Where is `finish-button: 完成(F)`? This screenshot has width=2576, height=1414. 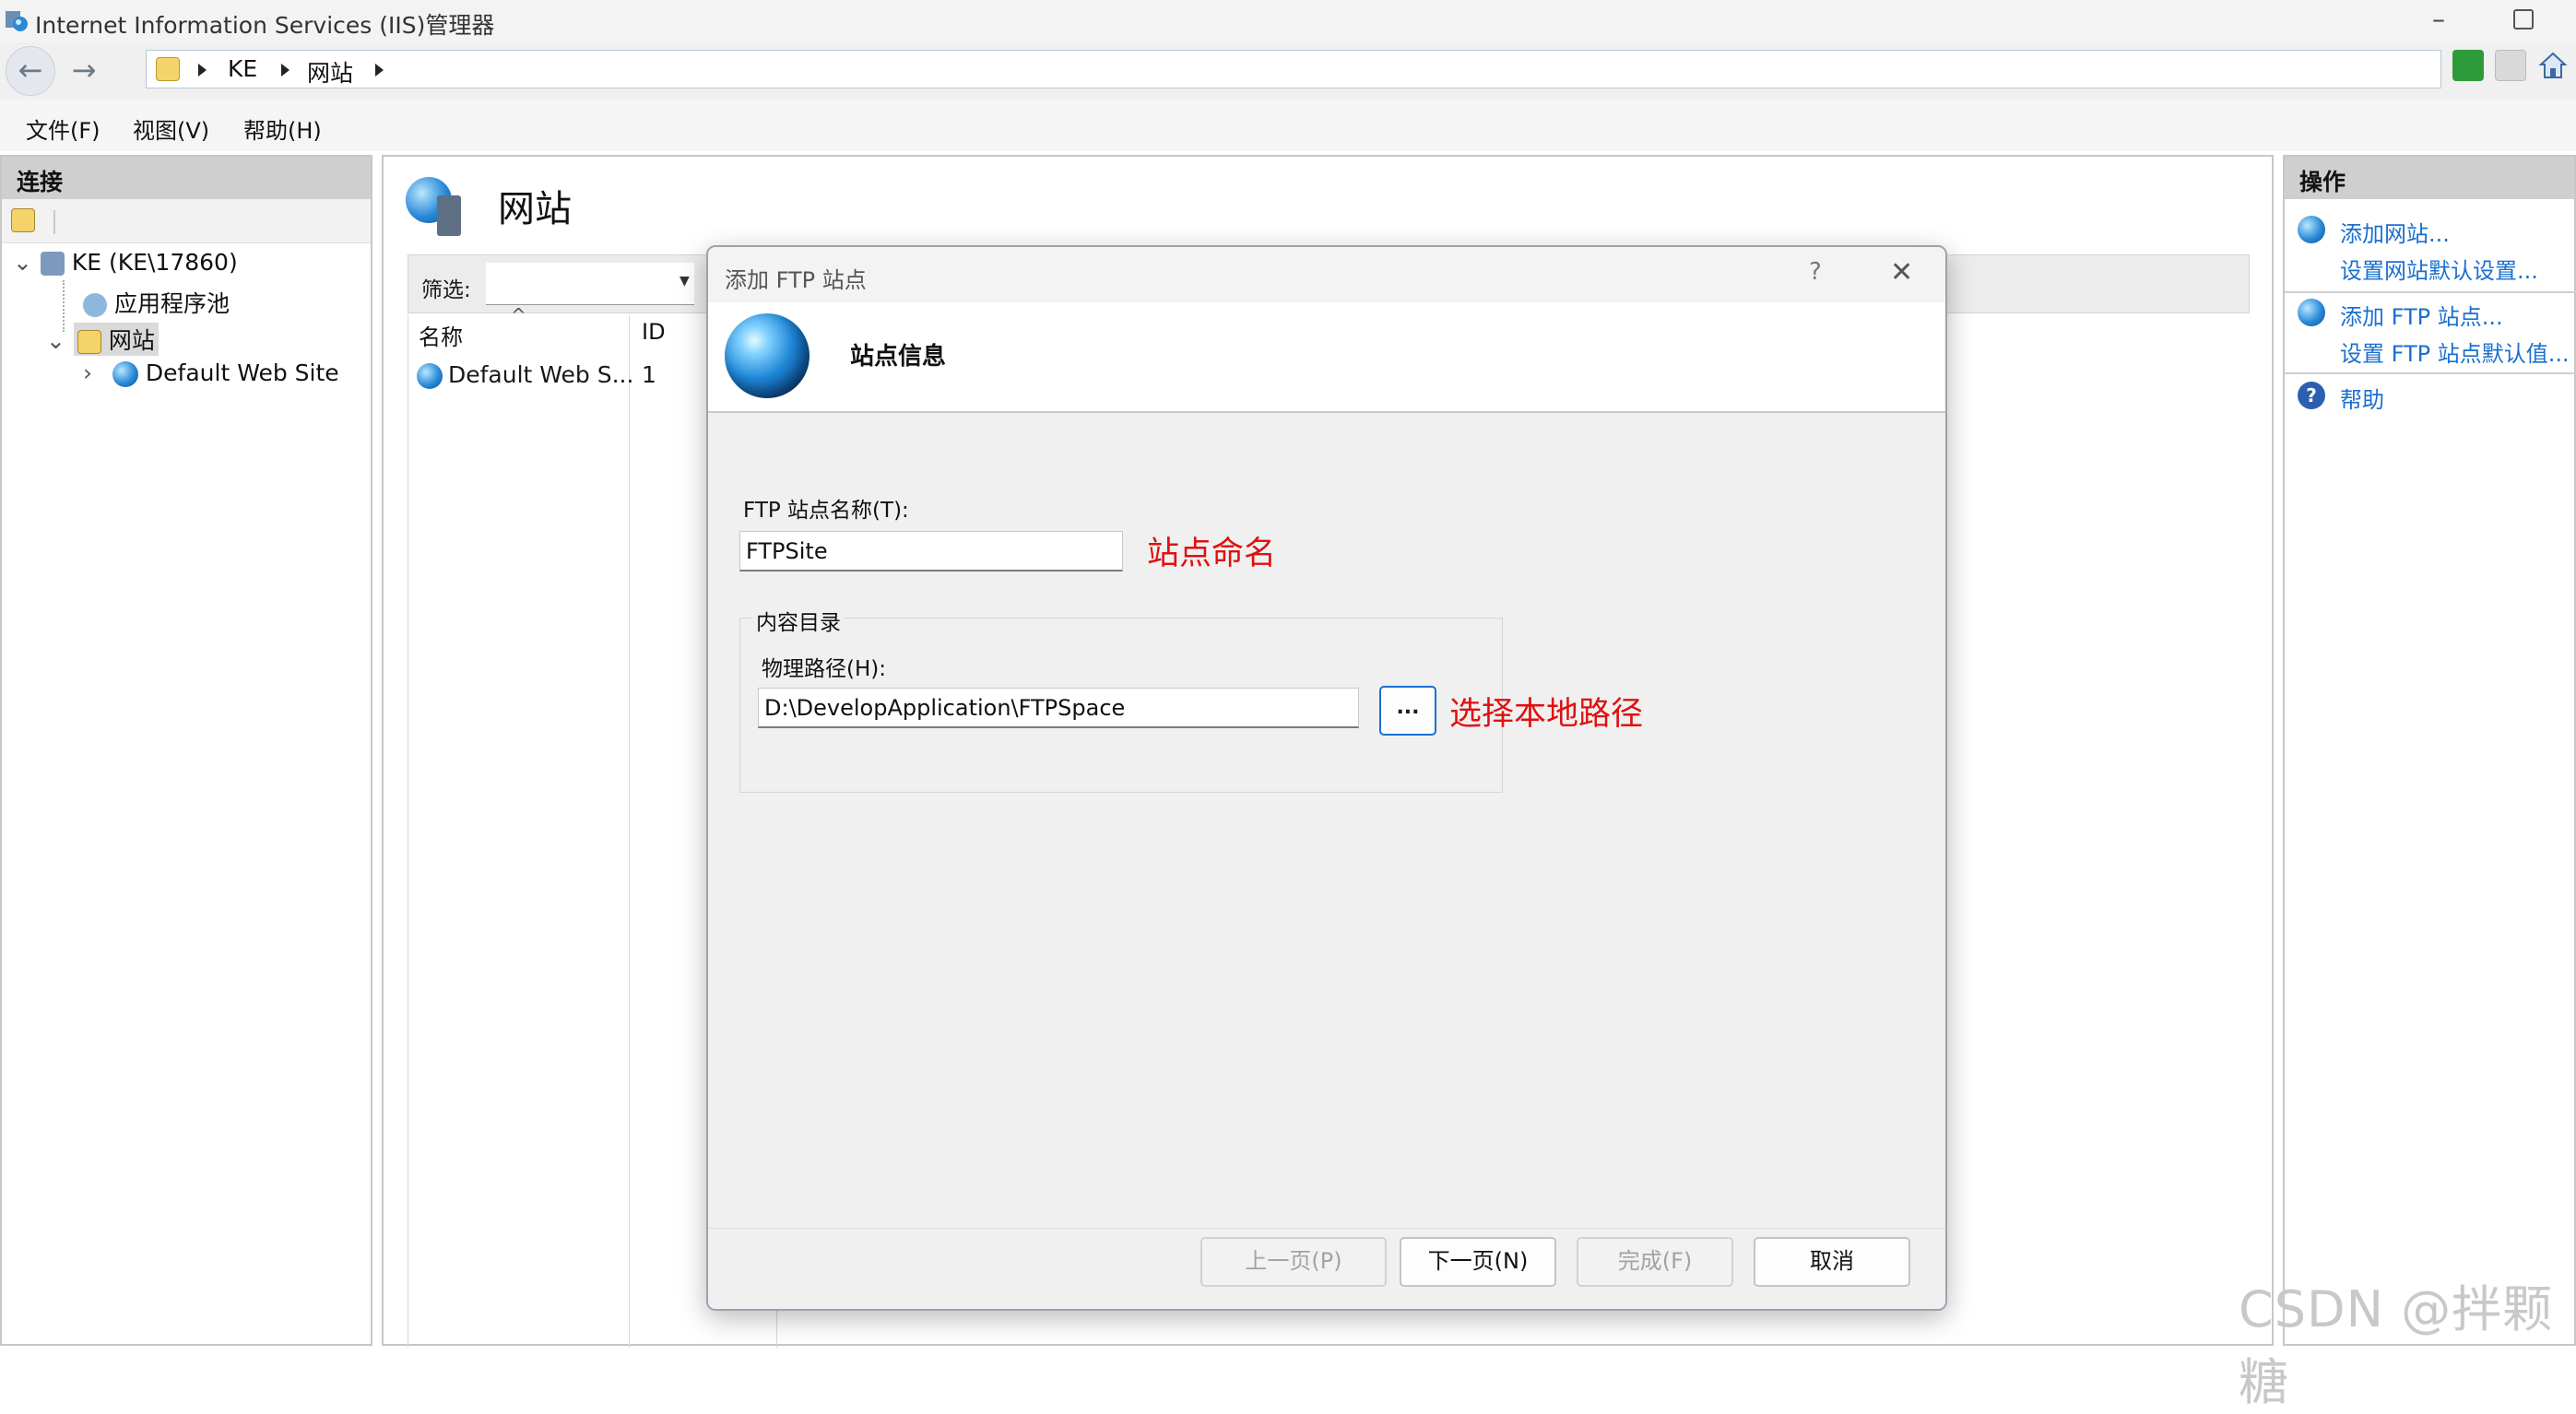 finish-button: 完成(F) is located at coordinates (1655, 1262).